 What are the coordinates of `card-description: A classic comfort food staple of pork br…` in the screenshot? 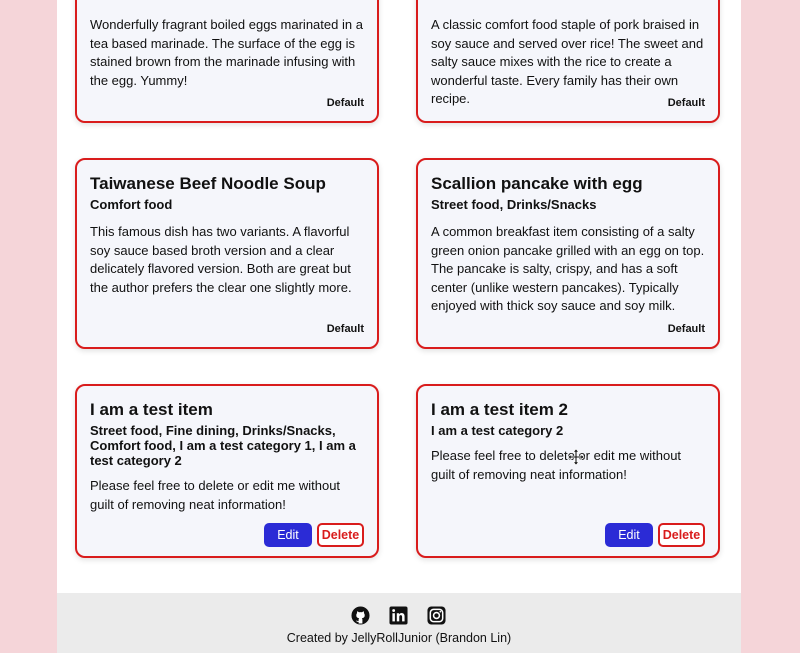 It's located at (567, 61).